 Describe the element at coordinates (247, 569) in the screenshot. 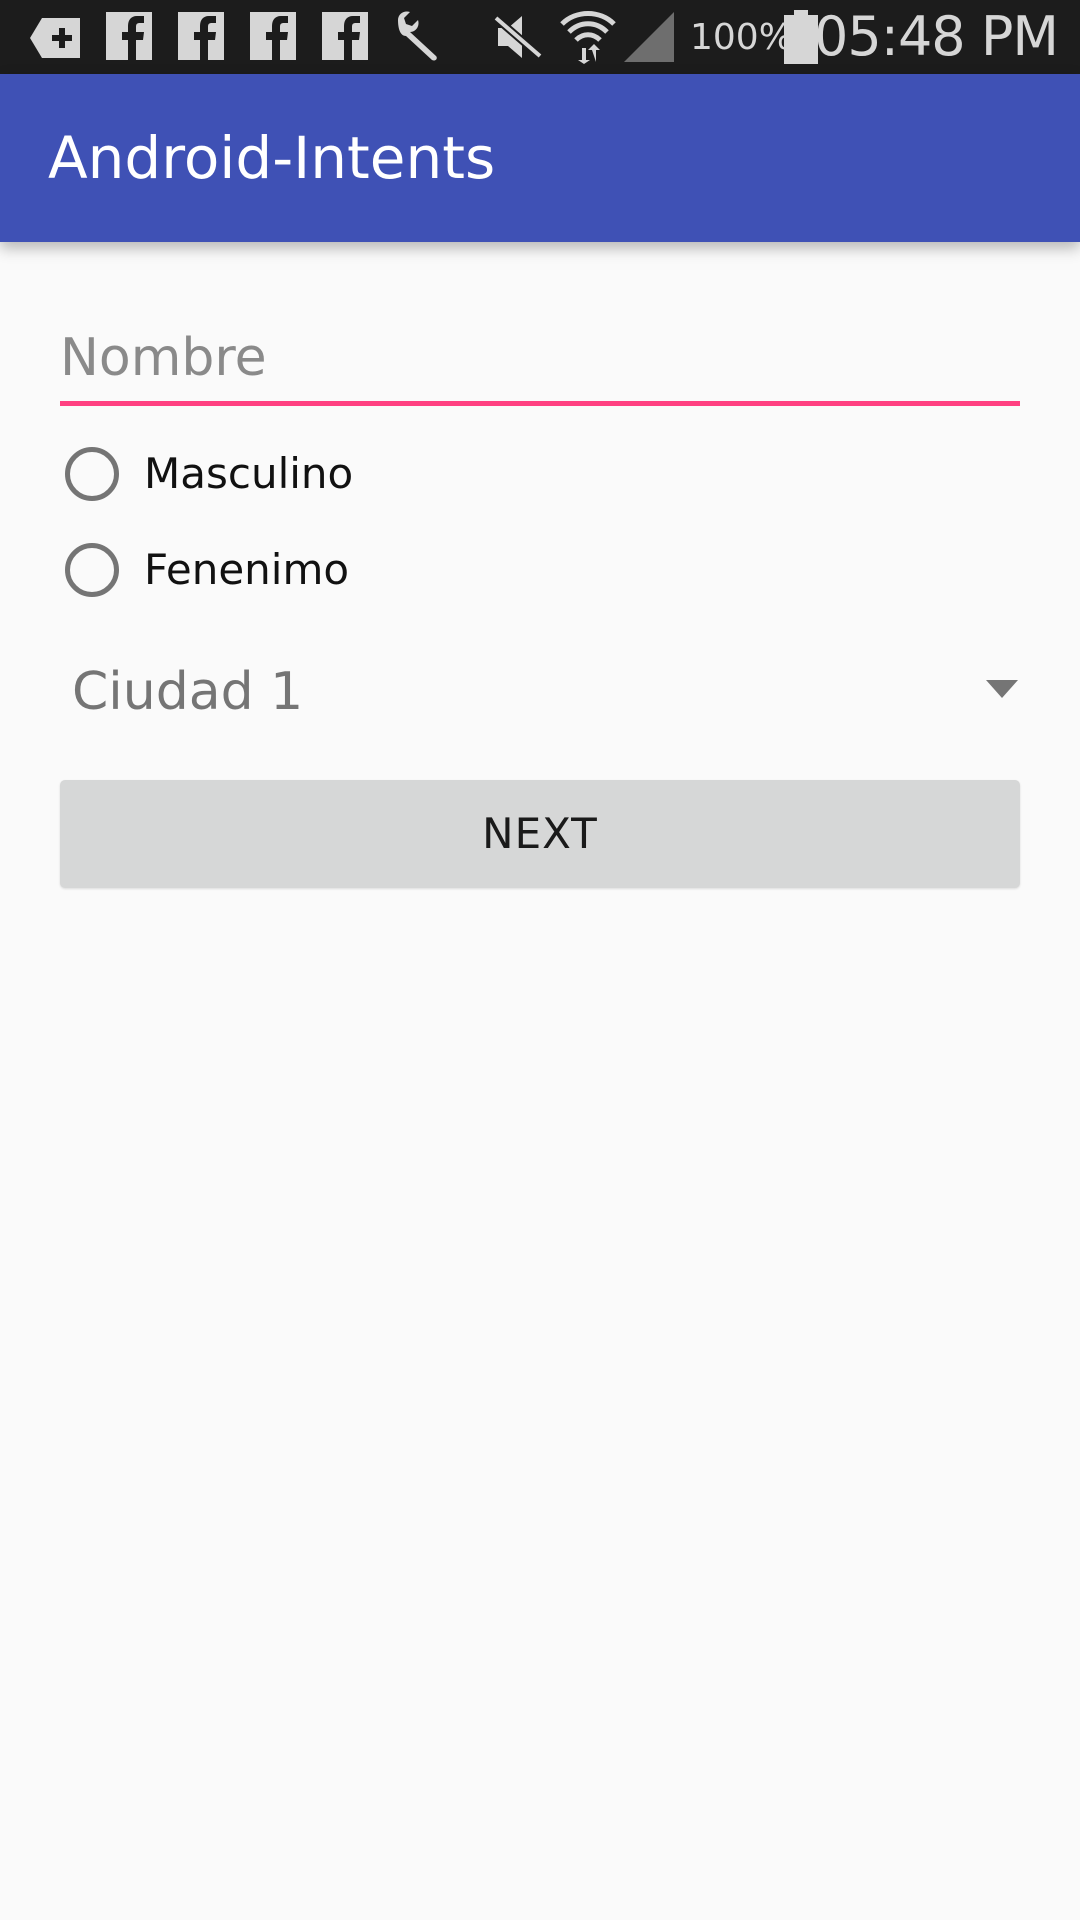

I see `radio-fenenimo-label: Fenenimo` at that location.